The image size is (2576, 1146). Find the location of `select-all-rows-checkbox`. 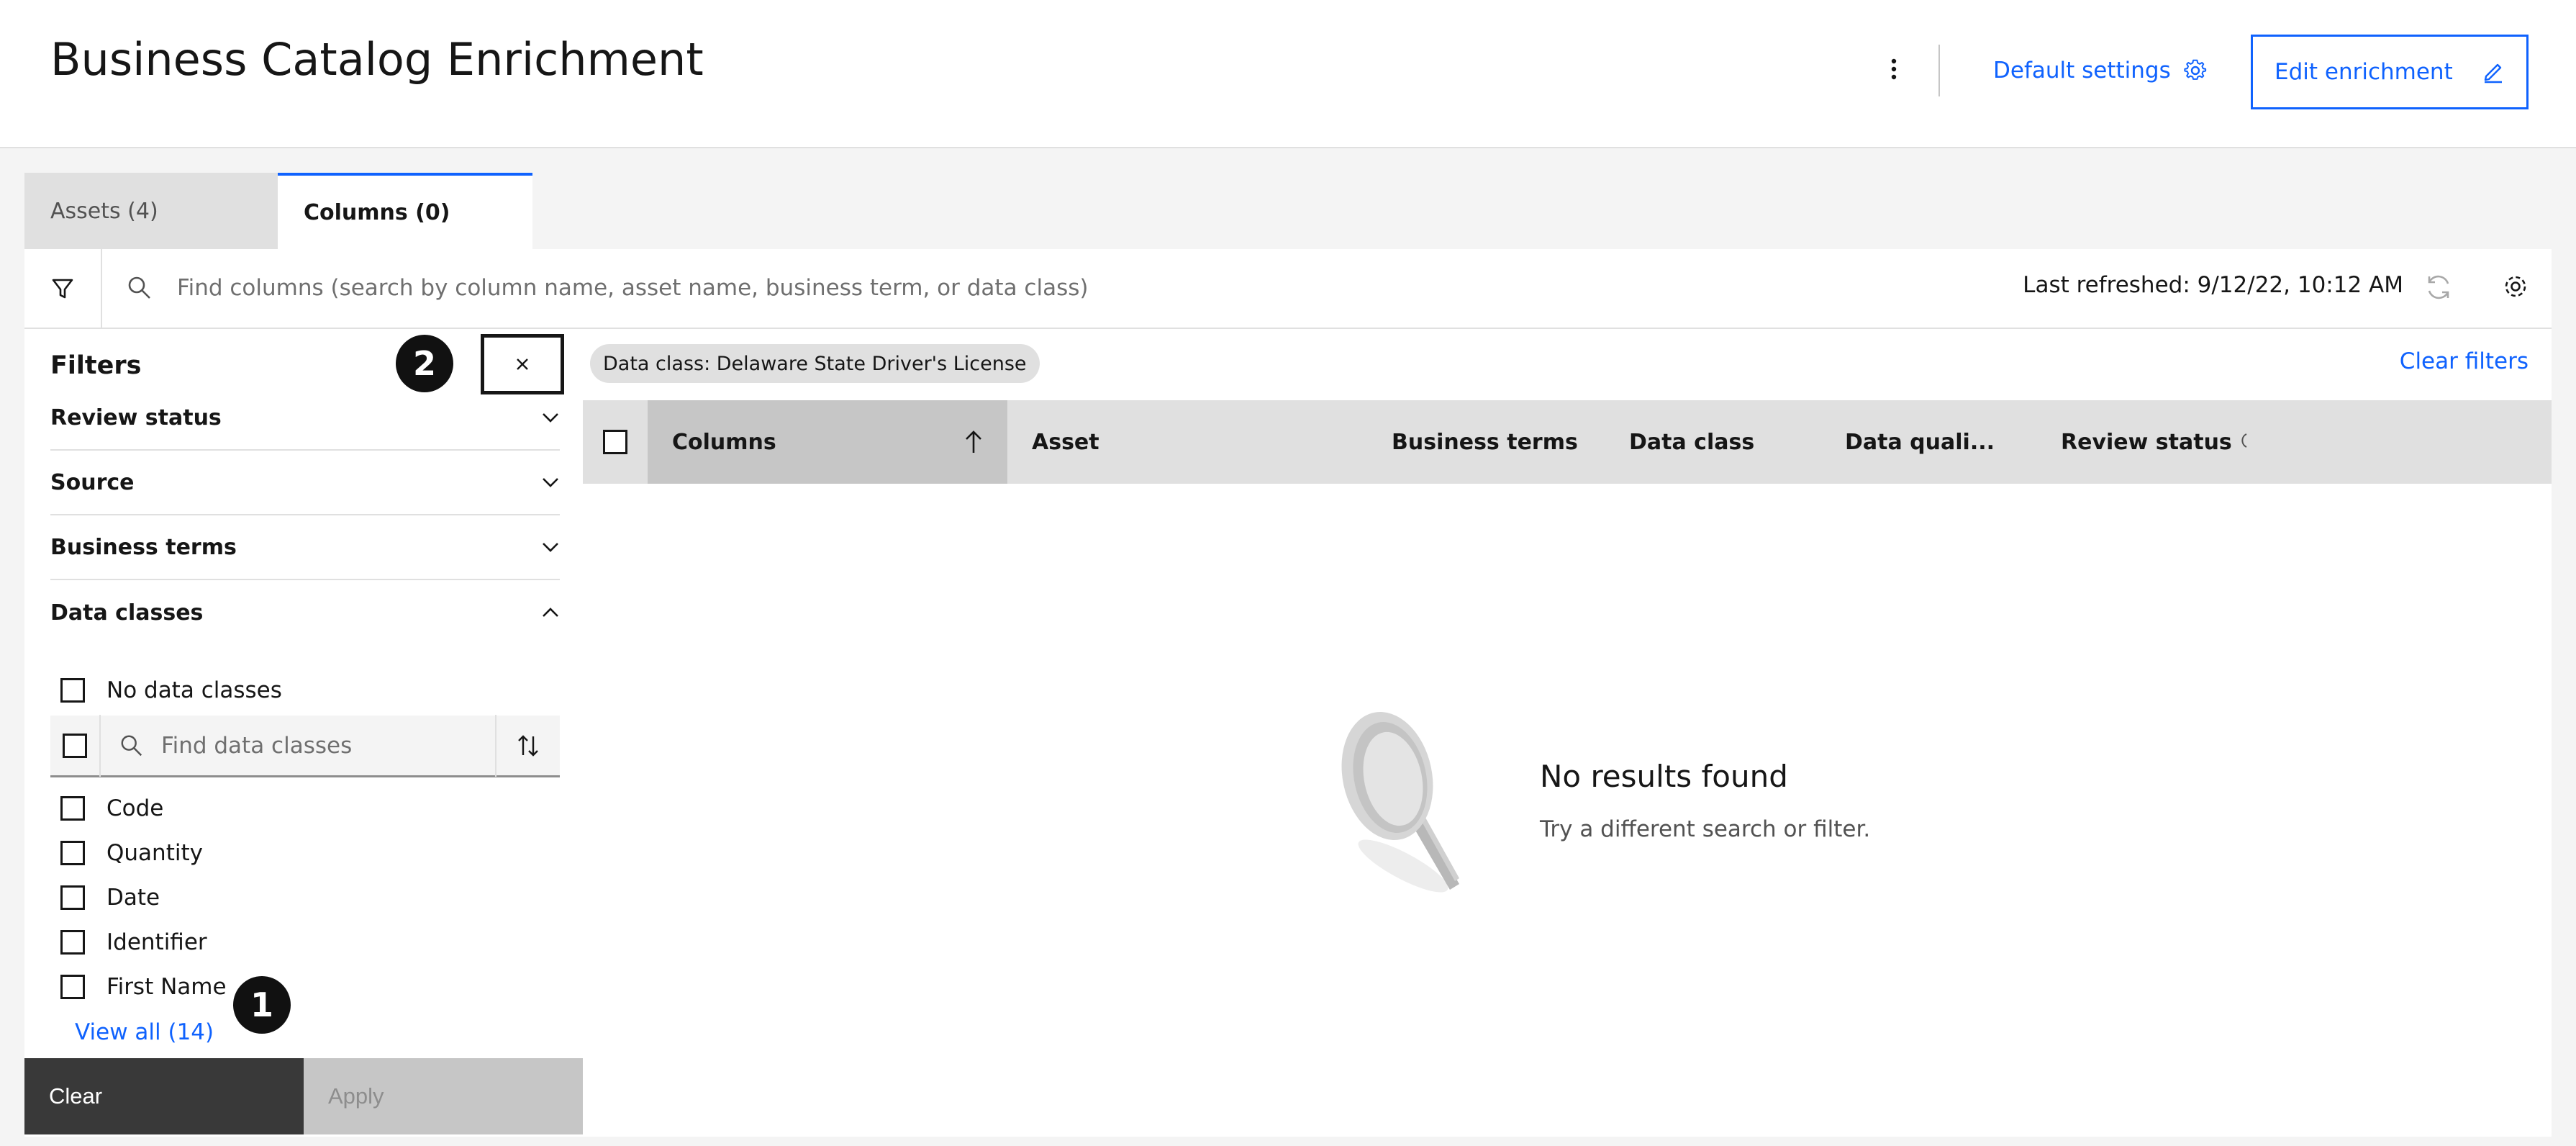

select-all-rows-checkbox is located at coordinates (615, 442).